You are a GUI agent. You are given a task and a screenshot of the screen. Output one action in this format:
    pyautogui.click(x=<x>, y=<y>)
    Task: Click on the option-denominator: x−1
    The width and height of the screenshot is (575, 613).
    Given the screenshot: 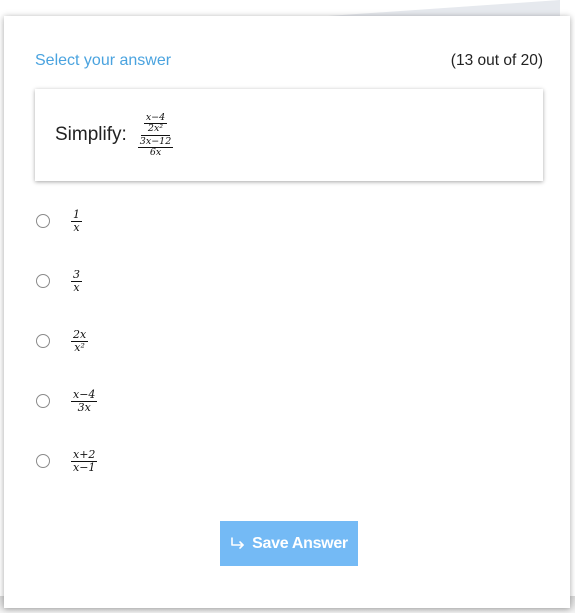 What is the action you would take?
    pyautogui.click(x=84, y=467)
    